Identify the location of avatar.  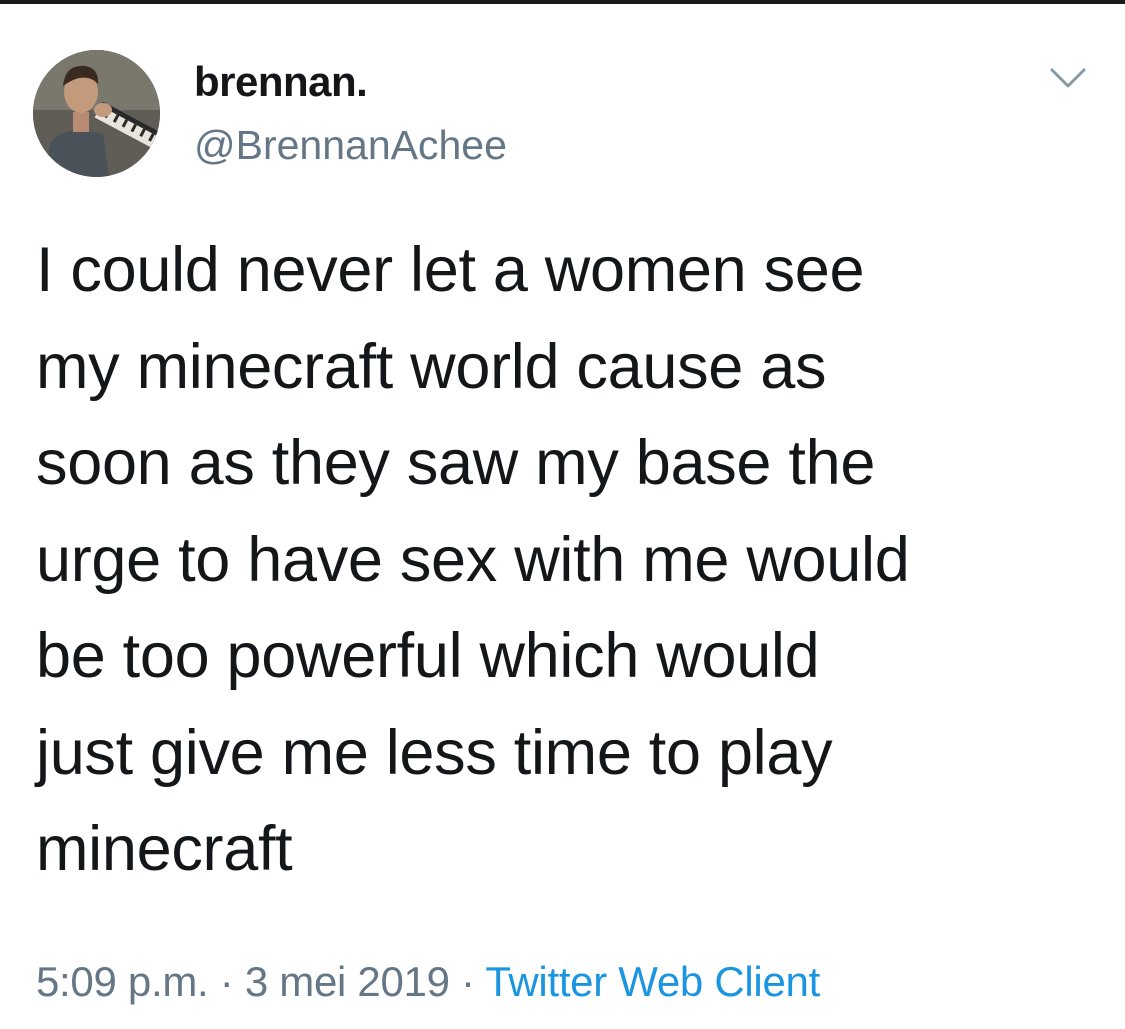
(96, 113).